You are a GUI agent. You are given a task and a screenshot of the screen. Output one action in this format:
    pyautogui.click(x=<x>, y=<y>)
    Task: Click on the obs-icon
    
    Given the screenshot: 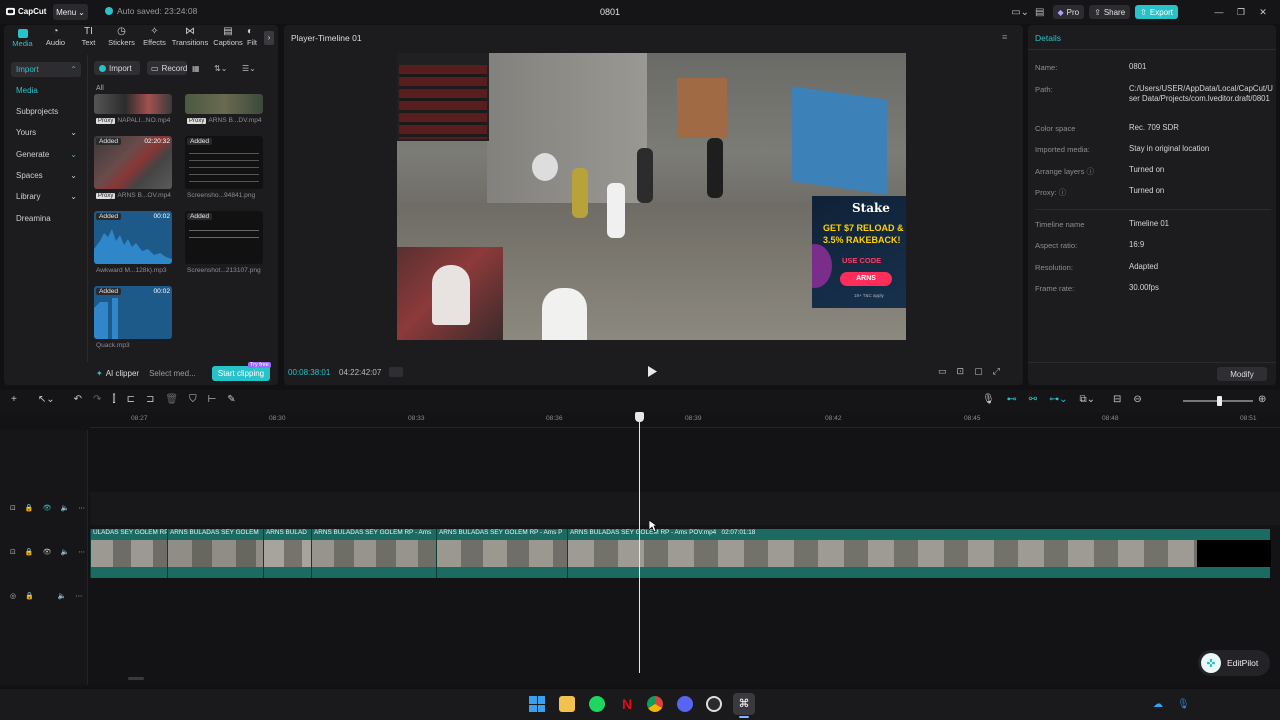 What is the action you would take?
    pyautogui.click(x=714, y=704)
    